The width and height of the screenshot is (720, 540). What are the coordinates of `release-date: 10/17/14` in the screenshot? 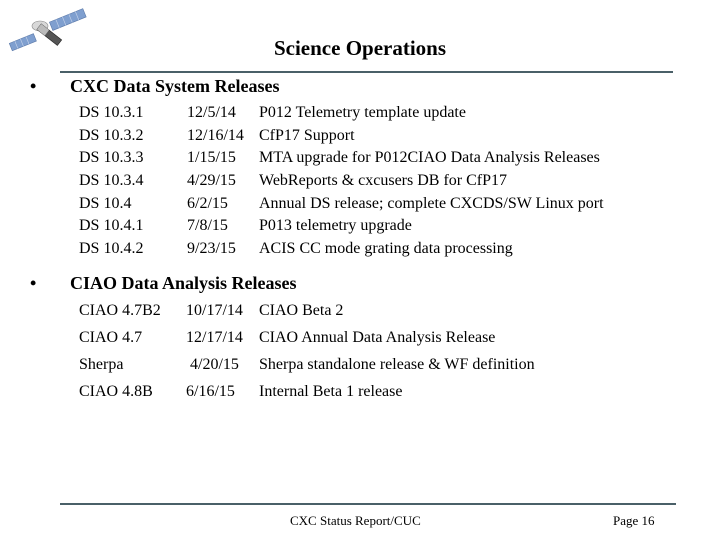 It's located at (214, 310).